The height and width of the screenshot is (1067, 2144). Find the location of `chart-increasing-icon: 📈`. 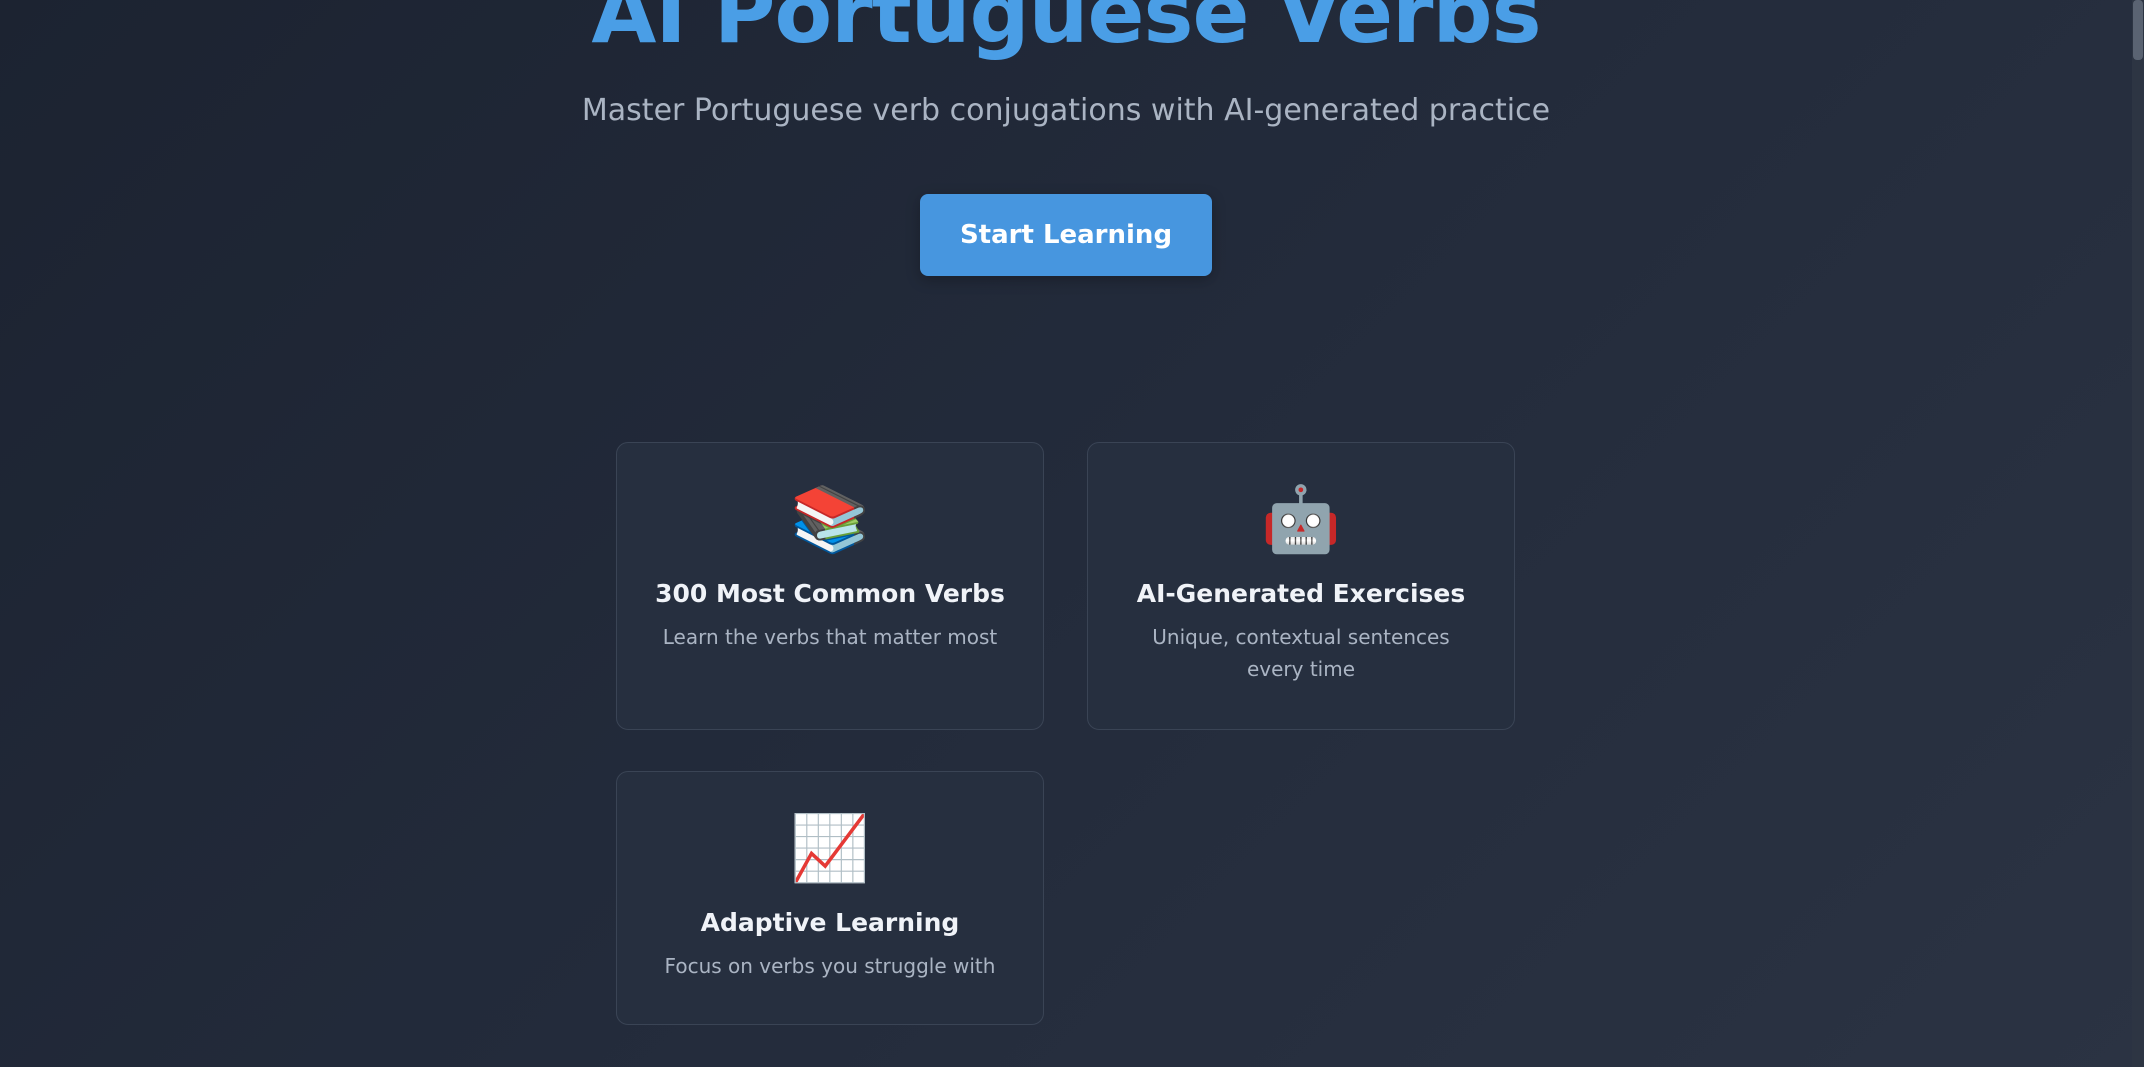

chart-increasing-icon: 📈 is located at coordinates (830, 849).